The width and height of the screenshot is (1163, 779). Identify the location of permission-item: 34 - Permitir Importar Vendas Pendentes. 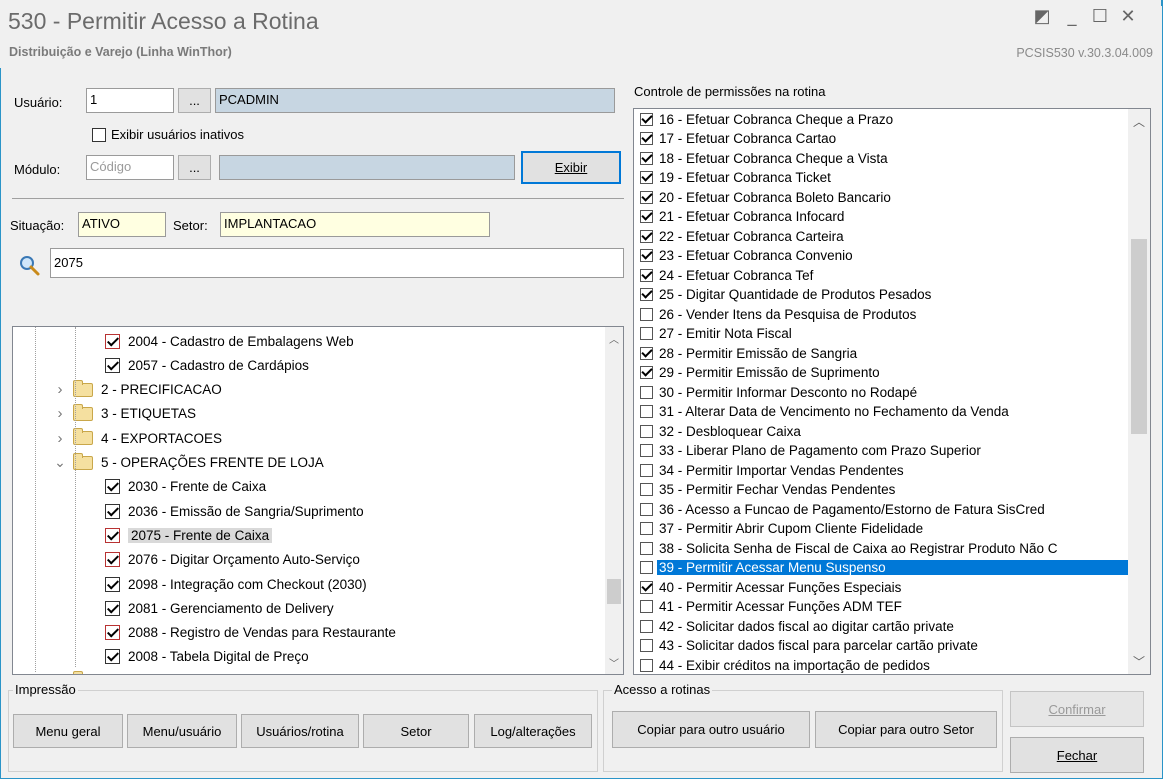
(881, 471).